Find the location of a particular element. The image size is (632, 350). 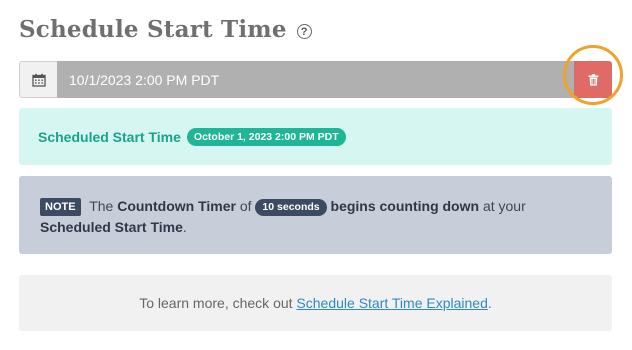

note-text-3: at your is located at coordinates (504, 206).